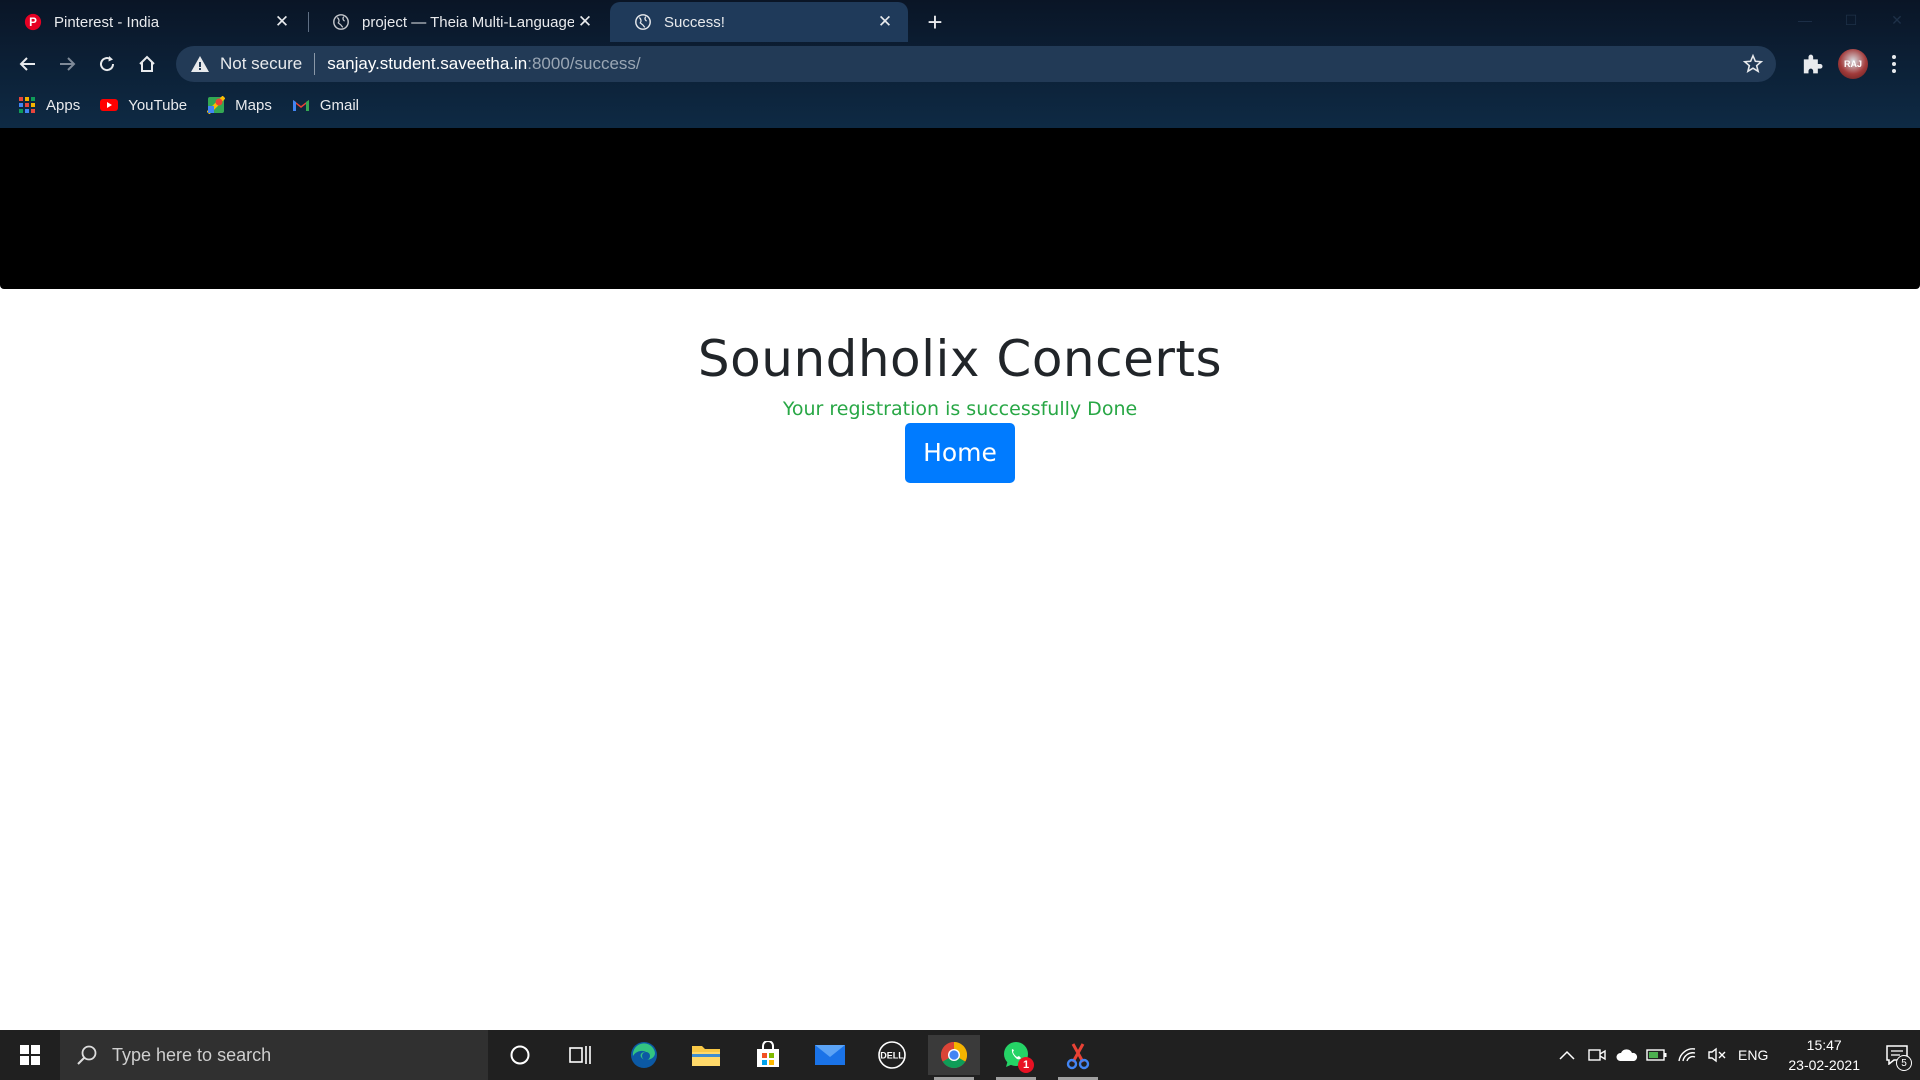 Image resolution: width=1920 pixels, height=1080 pixels. I want to click on chrome-icon, so click(954, 1057).